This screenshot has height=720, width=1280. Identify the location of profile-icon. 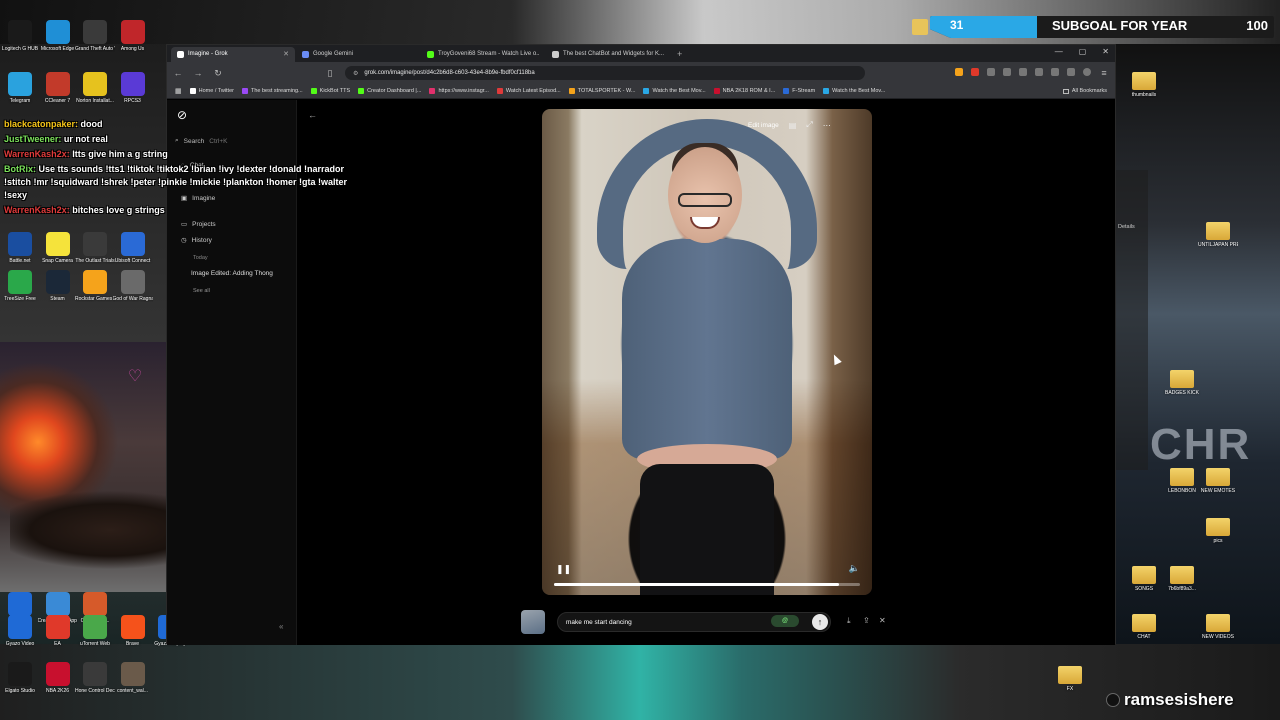
(1087, 72).